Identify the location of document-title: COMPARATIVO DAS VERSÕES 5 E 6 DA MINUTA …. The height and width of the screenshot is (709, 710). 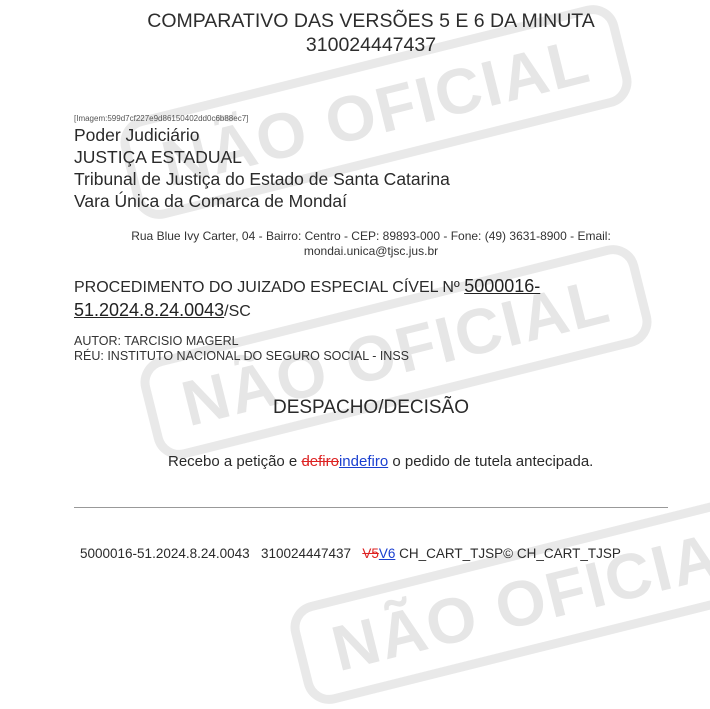
(355, 33).